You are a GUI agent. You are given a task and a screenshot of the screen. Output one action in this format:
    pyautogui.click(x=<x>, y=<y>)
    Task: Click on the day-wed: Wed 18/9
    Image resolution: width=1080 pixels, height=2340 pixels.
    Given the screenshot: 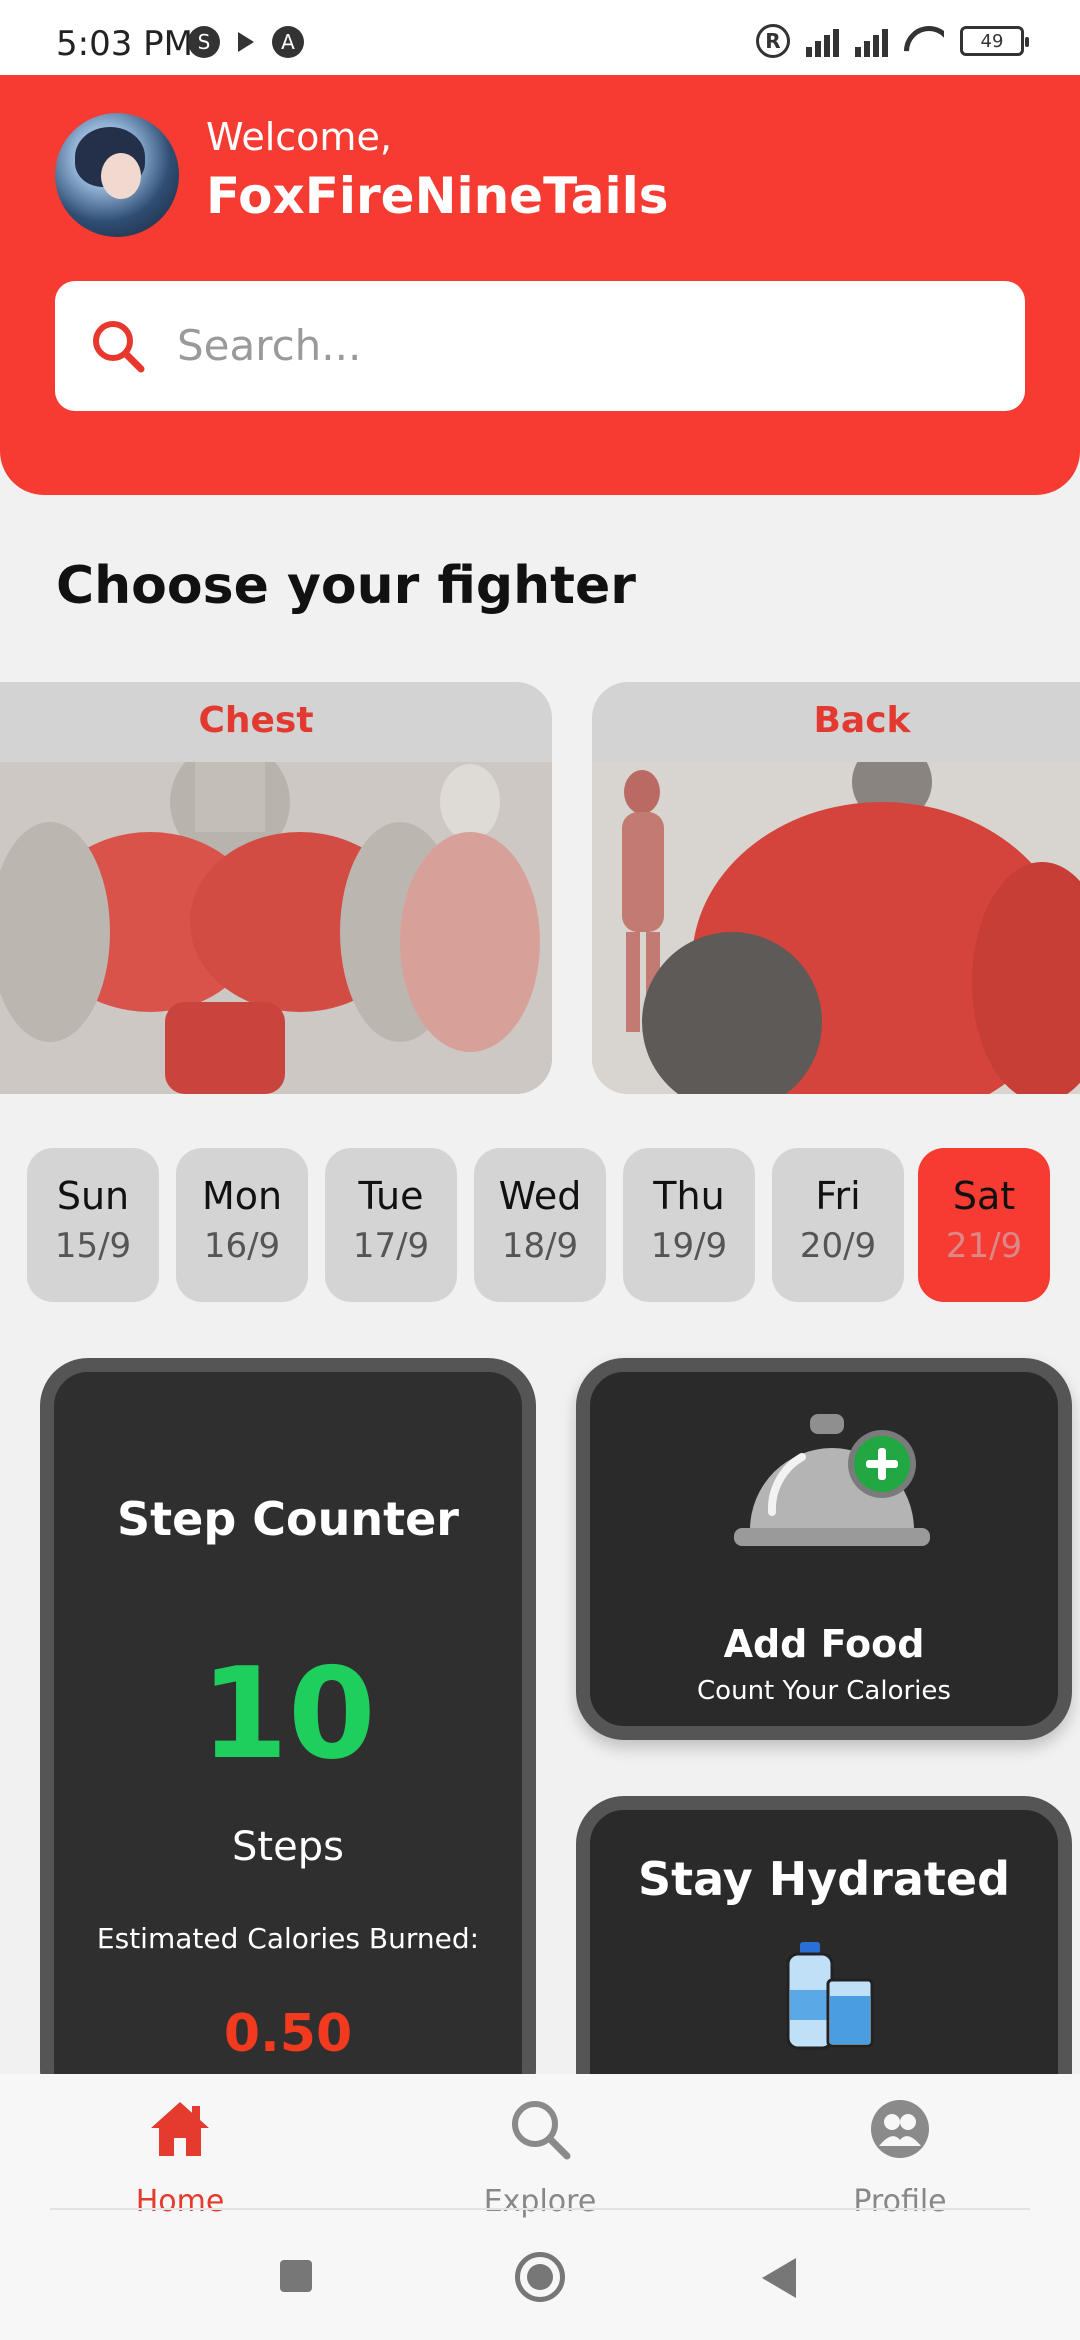 What is the action you would take?
    pyautogui.click(x=540, y=1225)
    